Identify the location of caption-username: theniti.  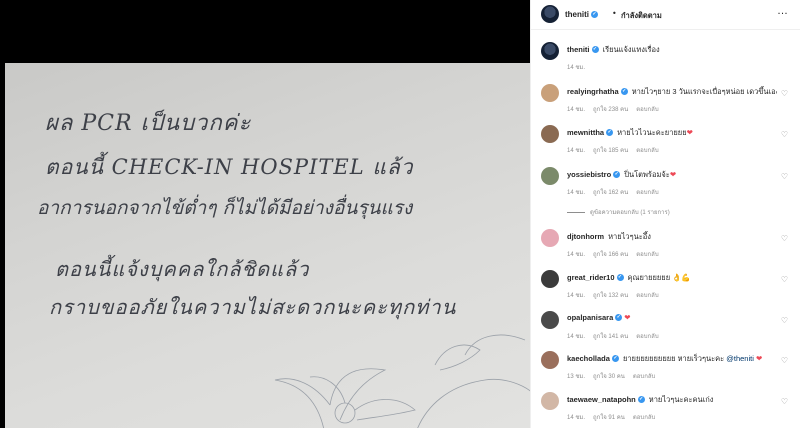
(578, 49).